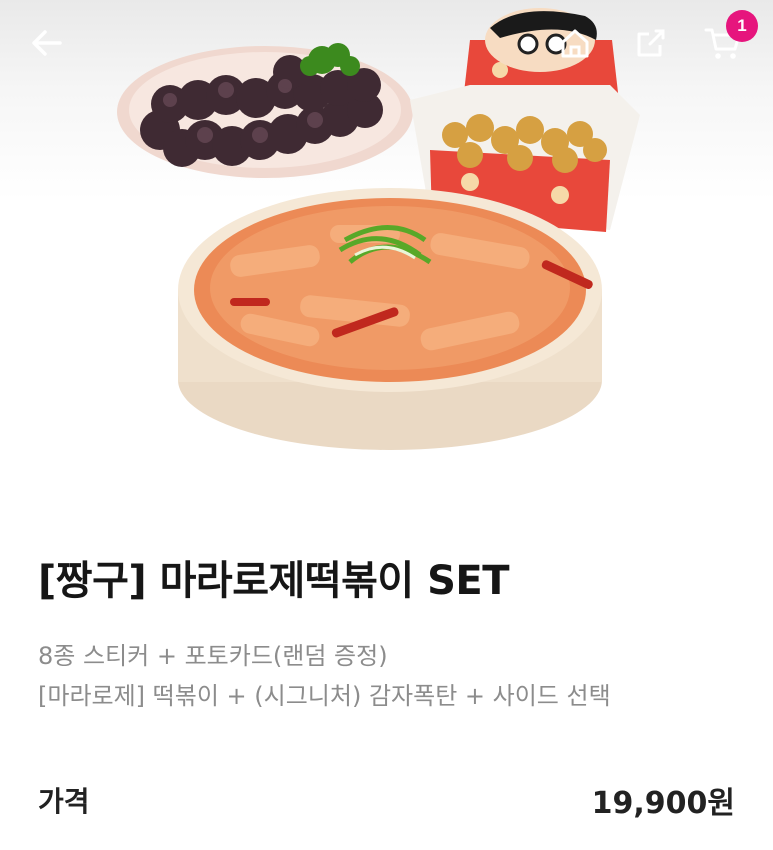 The height and width of the screenshot is (850, 773). I want to click on home-button, so click(575, 43).